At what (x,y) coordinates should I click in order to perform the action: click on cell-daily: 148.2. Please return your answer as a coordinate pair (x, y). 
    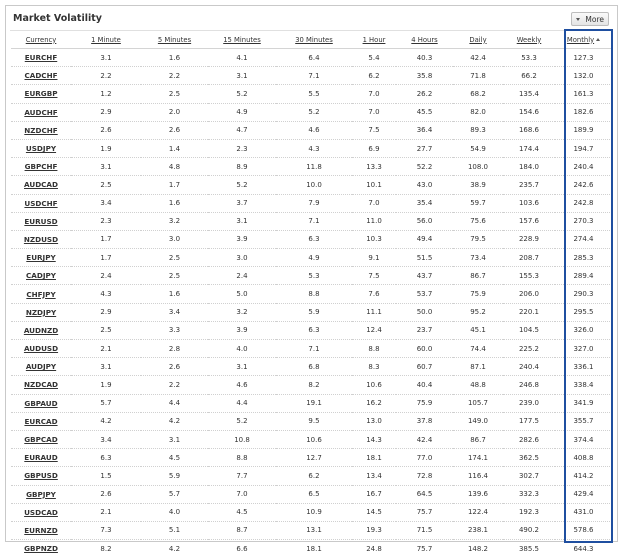
    Looking at the image, I should click on (478, 548).